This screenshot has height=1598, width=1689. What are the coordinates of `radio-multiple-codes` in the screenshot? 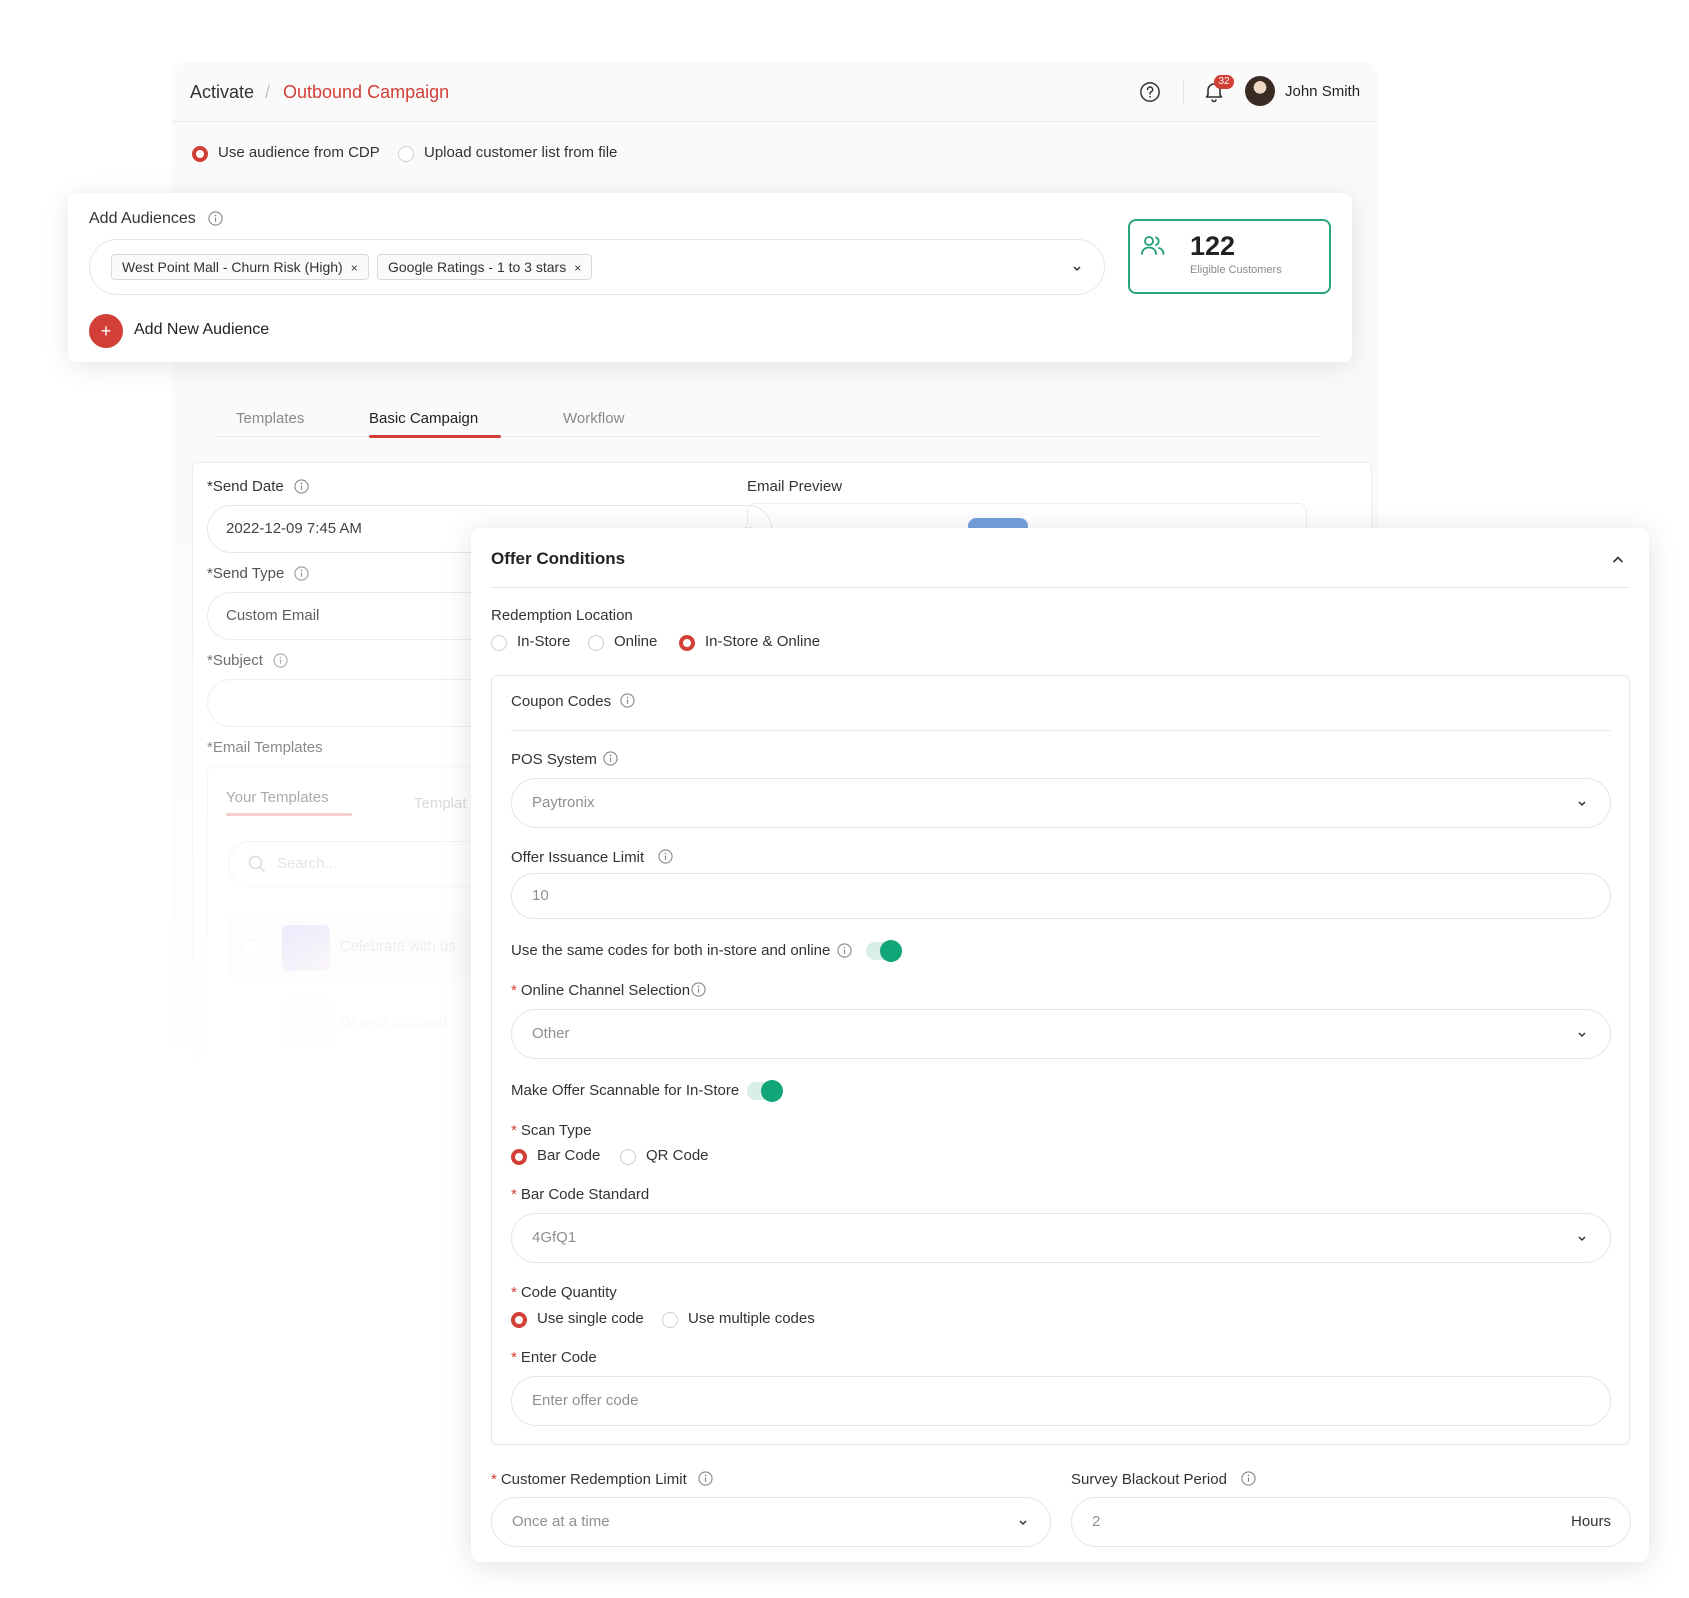 It's located at (670, 1320).